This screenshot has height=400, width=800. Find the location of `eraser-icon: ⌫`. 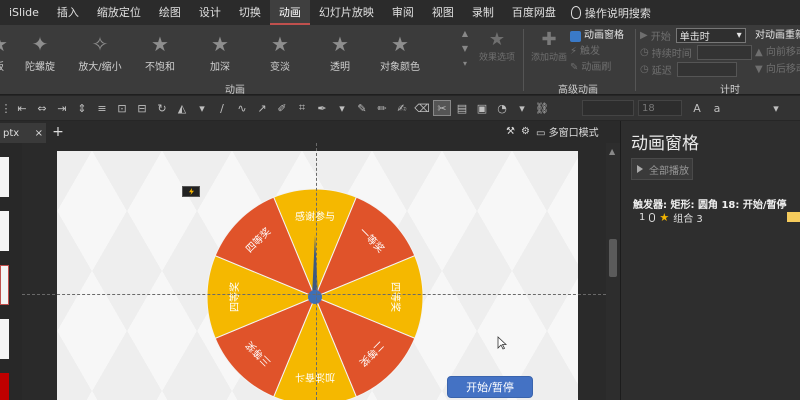

eraser-icon: ⌫ is located at coordinates (422, 108).